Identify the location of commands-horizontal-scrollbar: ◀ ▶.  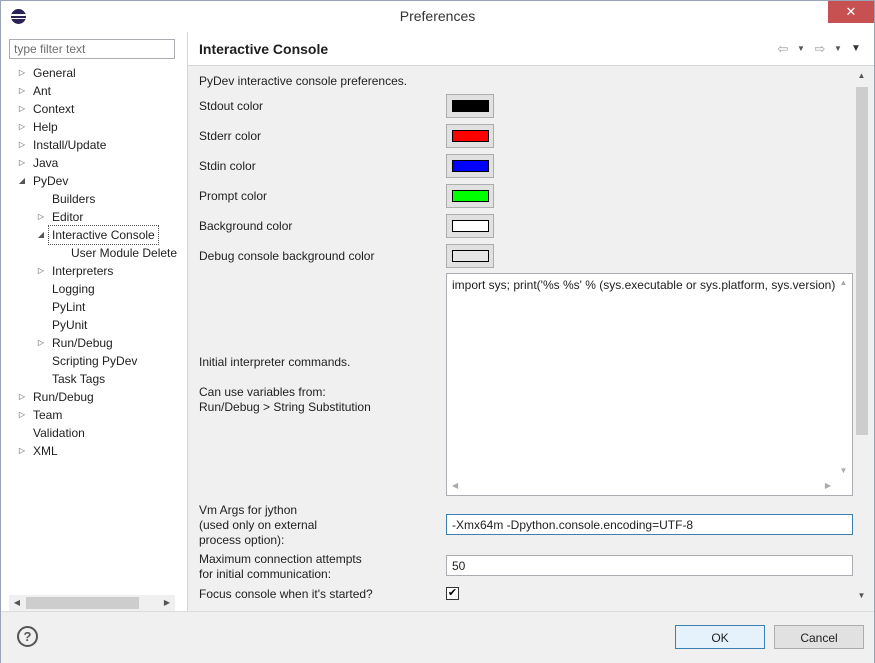
(641, 486).